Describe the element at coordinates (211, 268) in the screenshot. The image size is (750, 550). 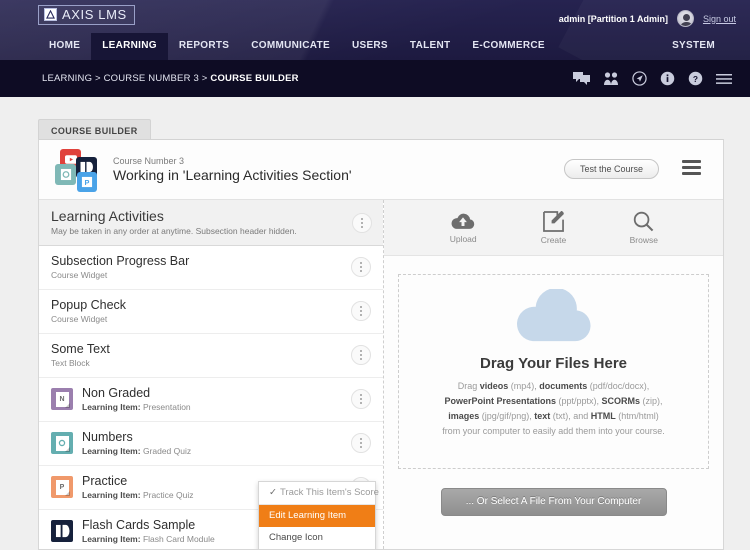
I see `list-item: Subsection Progress Bar Course Widget` at that location.